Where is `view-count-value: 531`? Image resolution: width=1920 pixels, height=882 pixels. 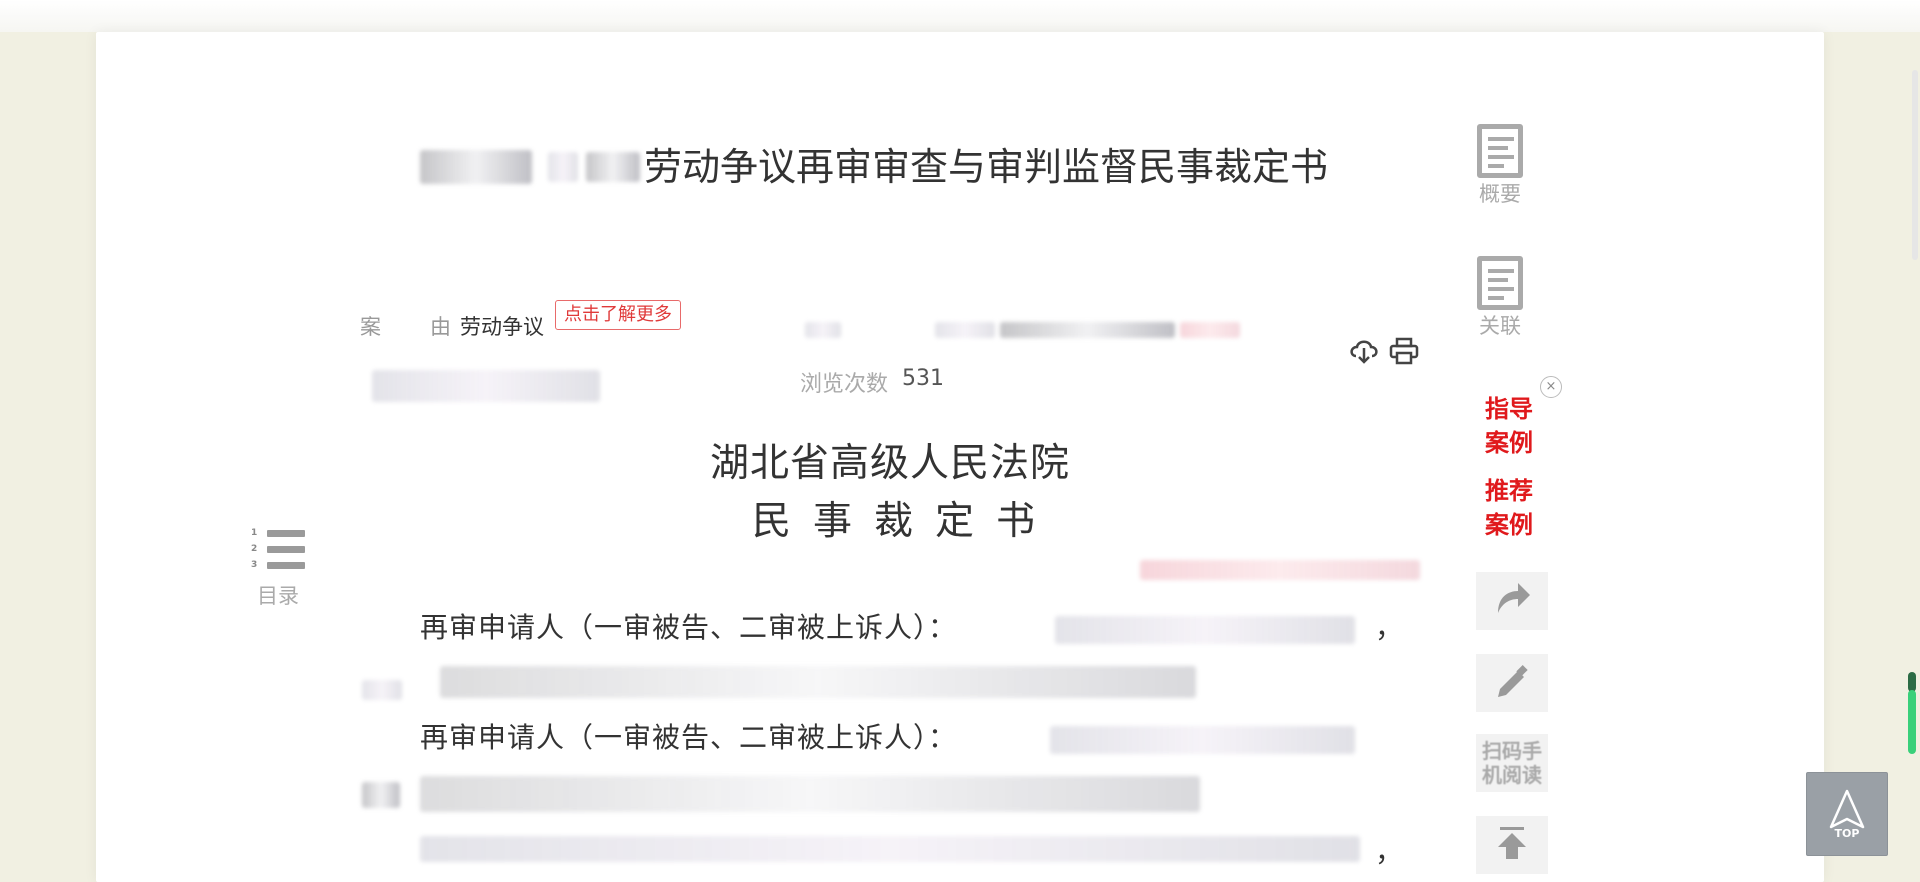
view-count-value: 531 is located at coordinates (923, 378).